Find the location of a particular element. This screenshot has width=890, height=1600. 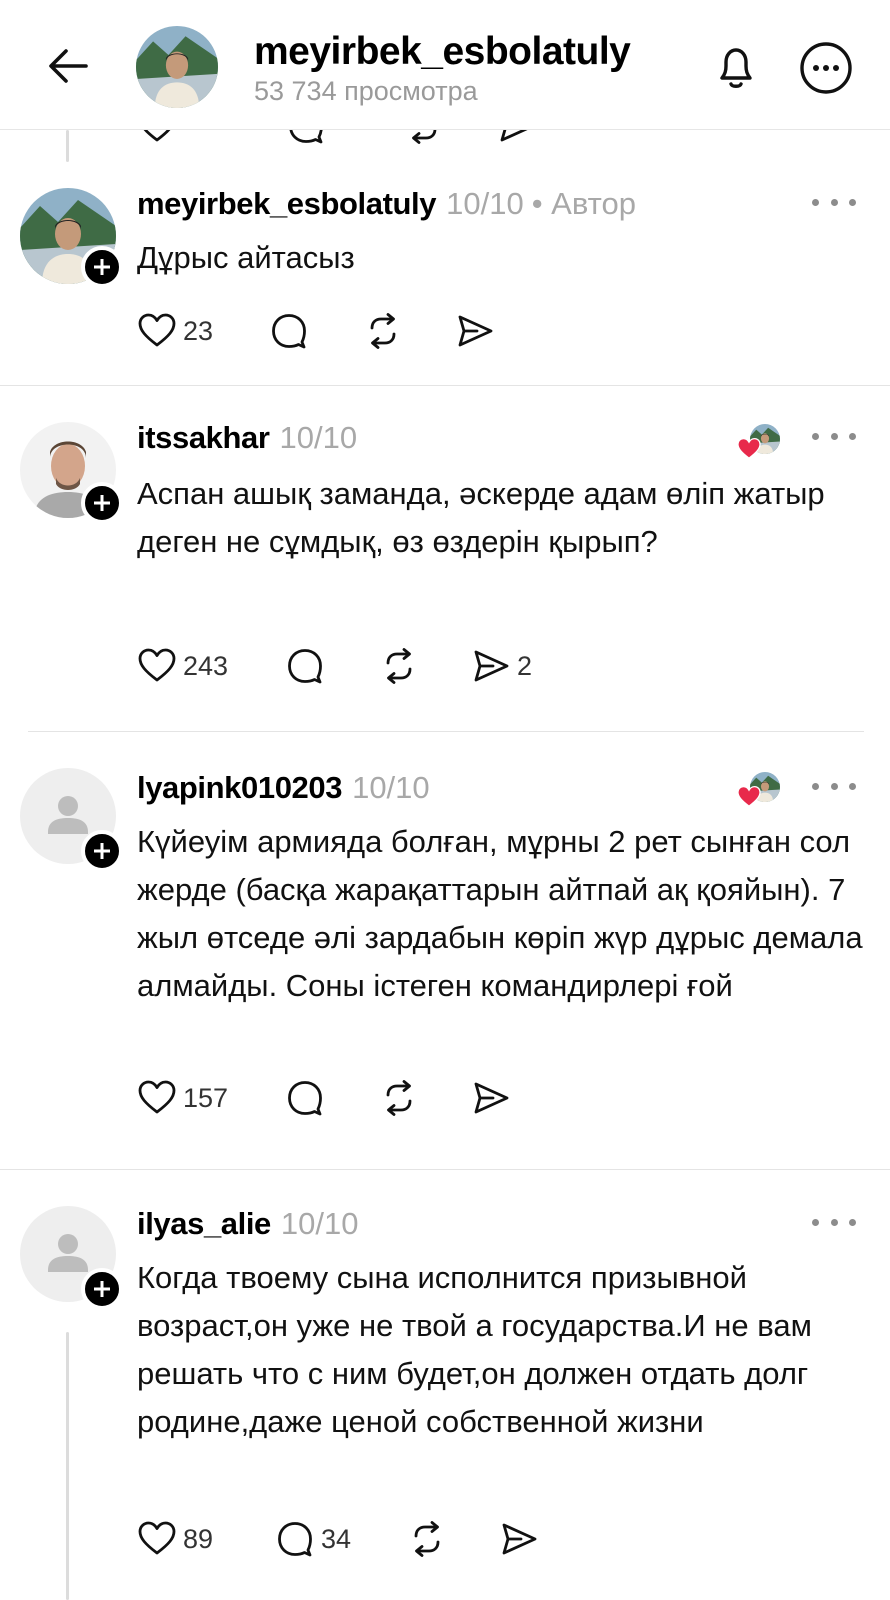

like-button: 23 is located at coordinates (175, 331).